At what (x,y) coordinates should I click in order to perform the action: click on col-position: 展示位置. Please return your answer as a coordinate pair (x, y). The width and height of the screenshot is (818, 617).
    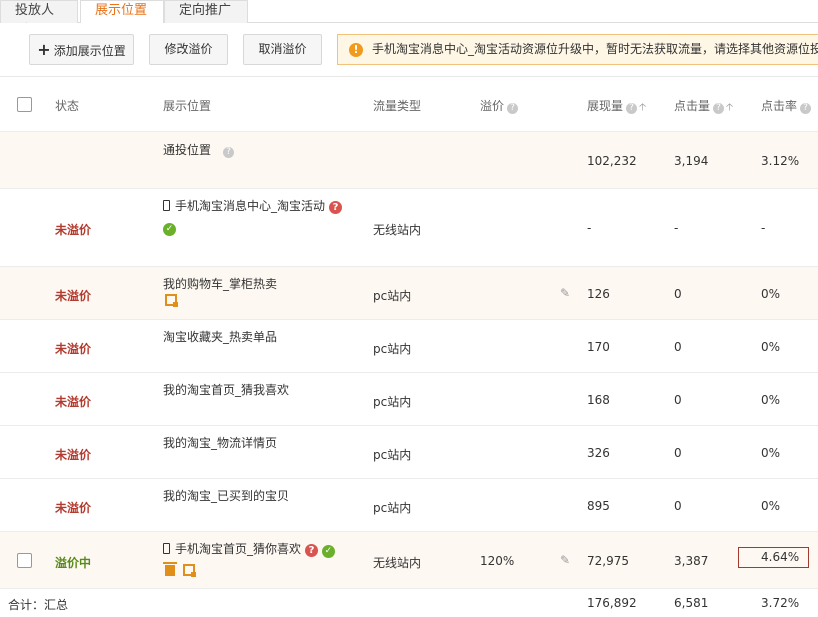
    Looking at the image, I should click on (187, 106).